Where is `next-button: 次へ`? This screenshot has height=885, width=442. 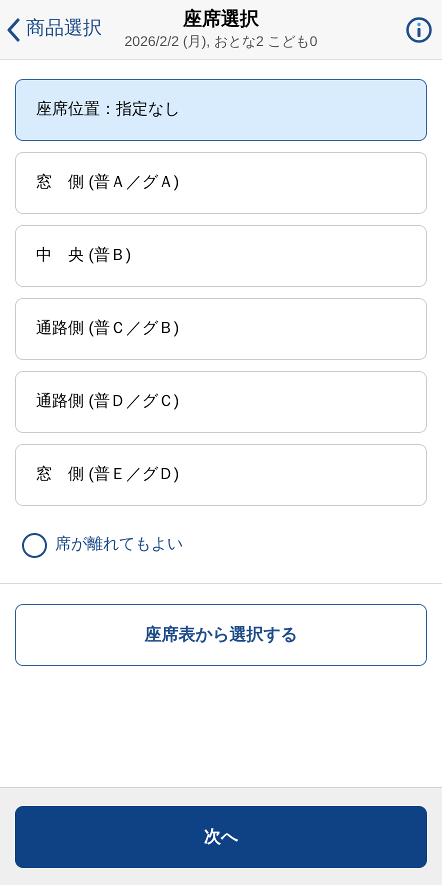
next-button: 次へ is located at coordinates (221, 837).